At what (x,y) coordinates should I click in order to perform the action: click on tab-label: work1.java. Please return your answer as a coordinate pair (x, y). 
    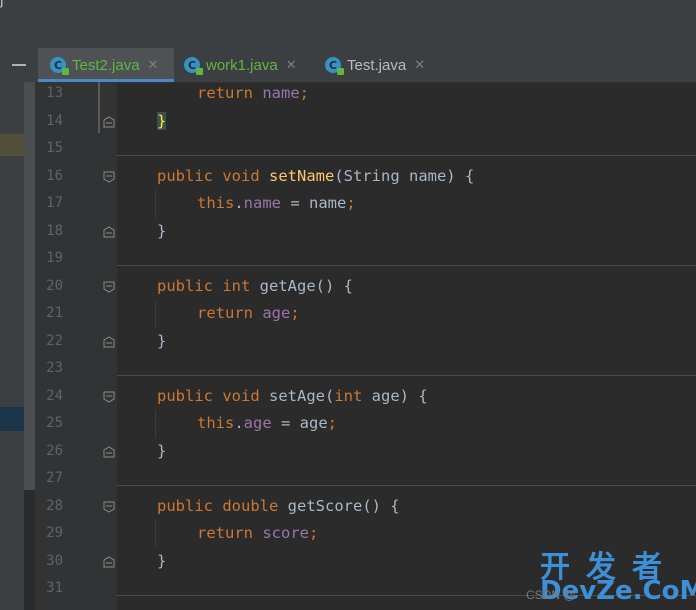
    Looking at the image, I should click on (242, 65).